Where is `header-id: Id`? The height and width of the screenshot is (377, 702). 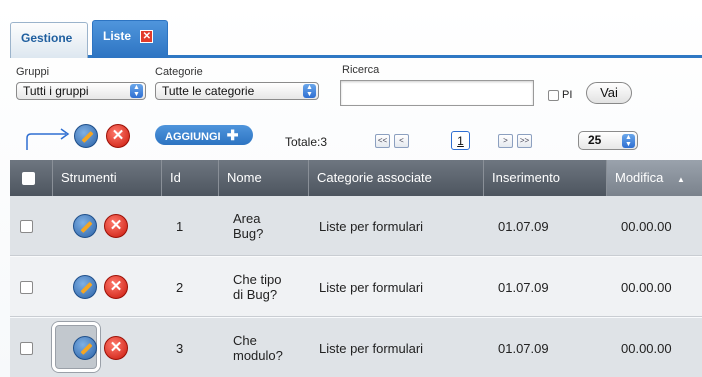 header-id: Id is located at coordinates (190, 178).